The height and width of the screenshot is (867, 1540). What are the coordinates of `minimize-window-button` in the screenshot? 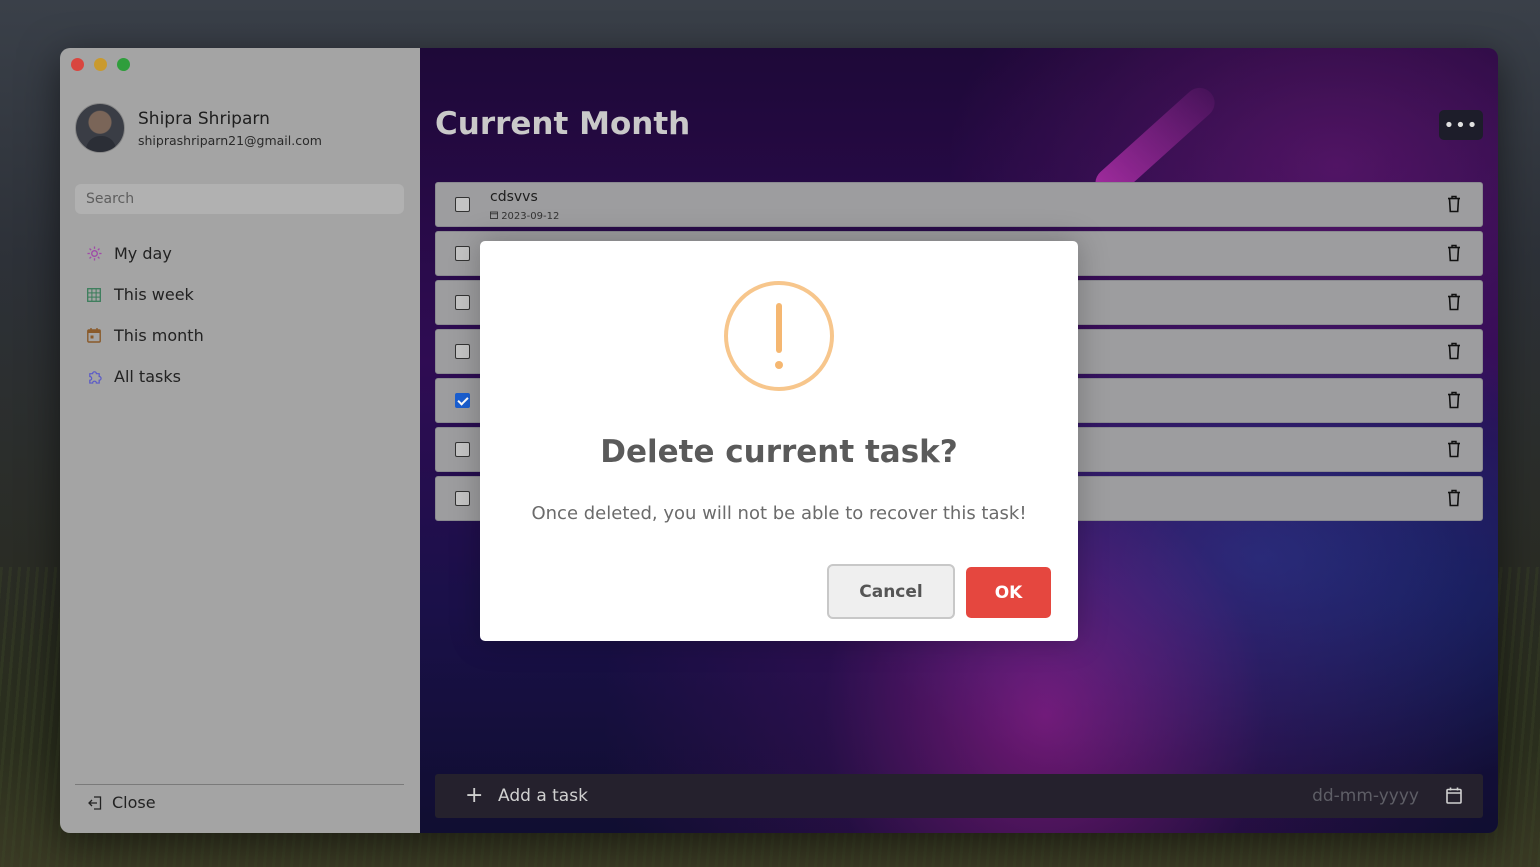 It's located at (100, 64).